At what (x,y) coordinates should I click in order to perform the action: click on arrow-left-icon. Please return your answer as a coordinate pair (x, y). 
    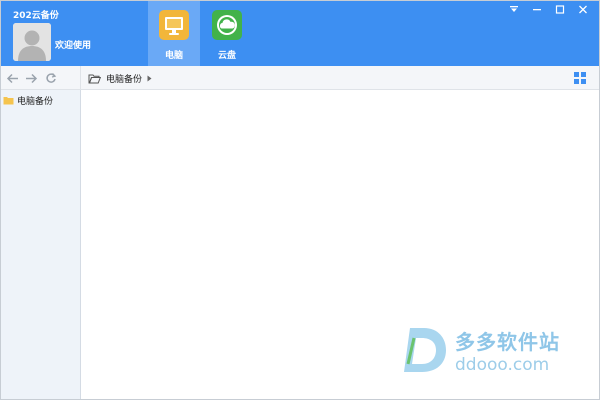
    Looking at the image, I should click on (12, 78).